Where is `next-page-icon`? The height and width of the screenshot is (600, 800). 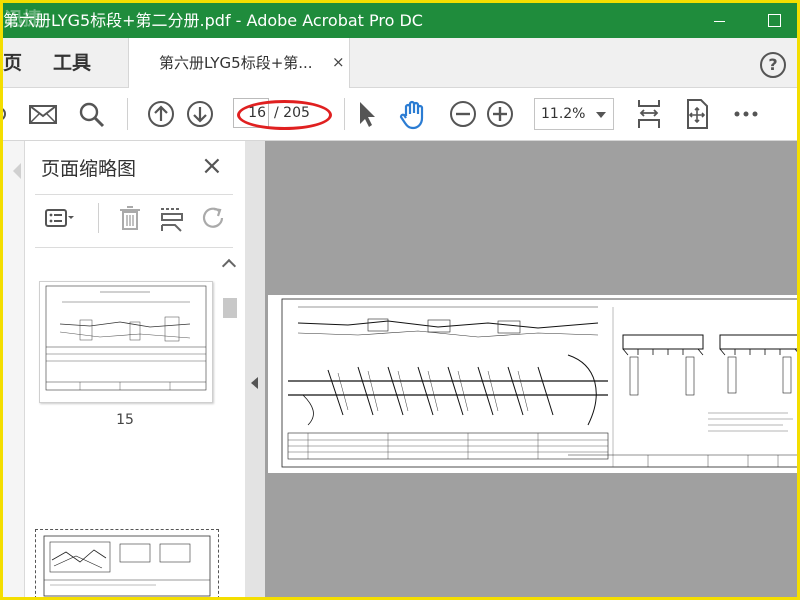
next-page-icon is located at coordinates (200, 114).